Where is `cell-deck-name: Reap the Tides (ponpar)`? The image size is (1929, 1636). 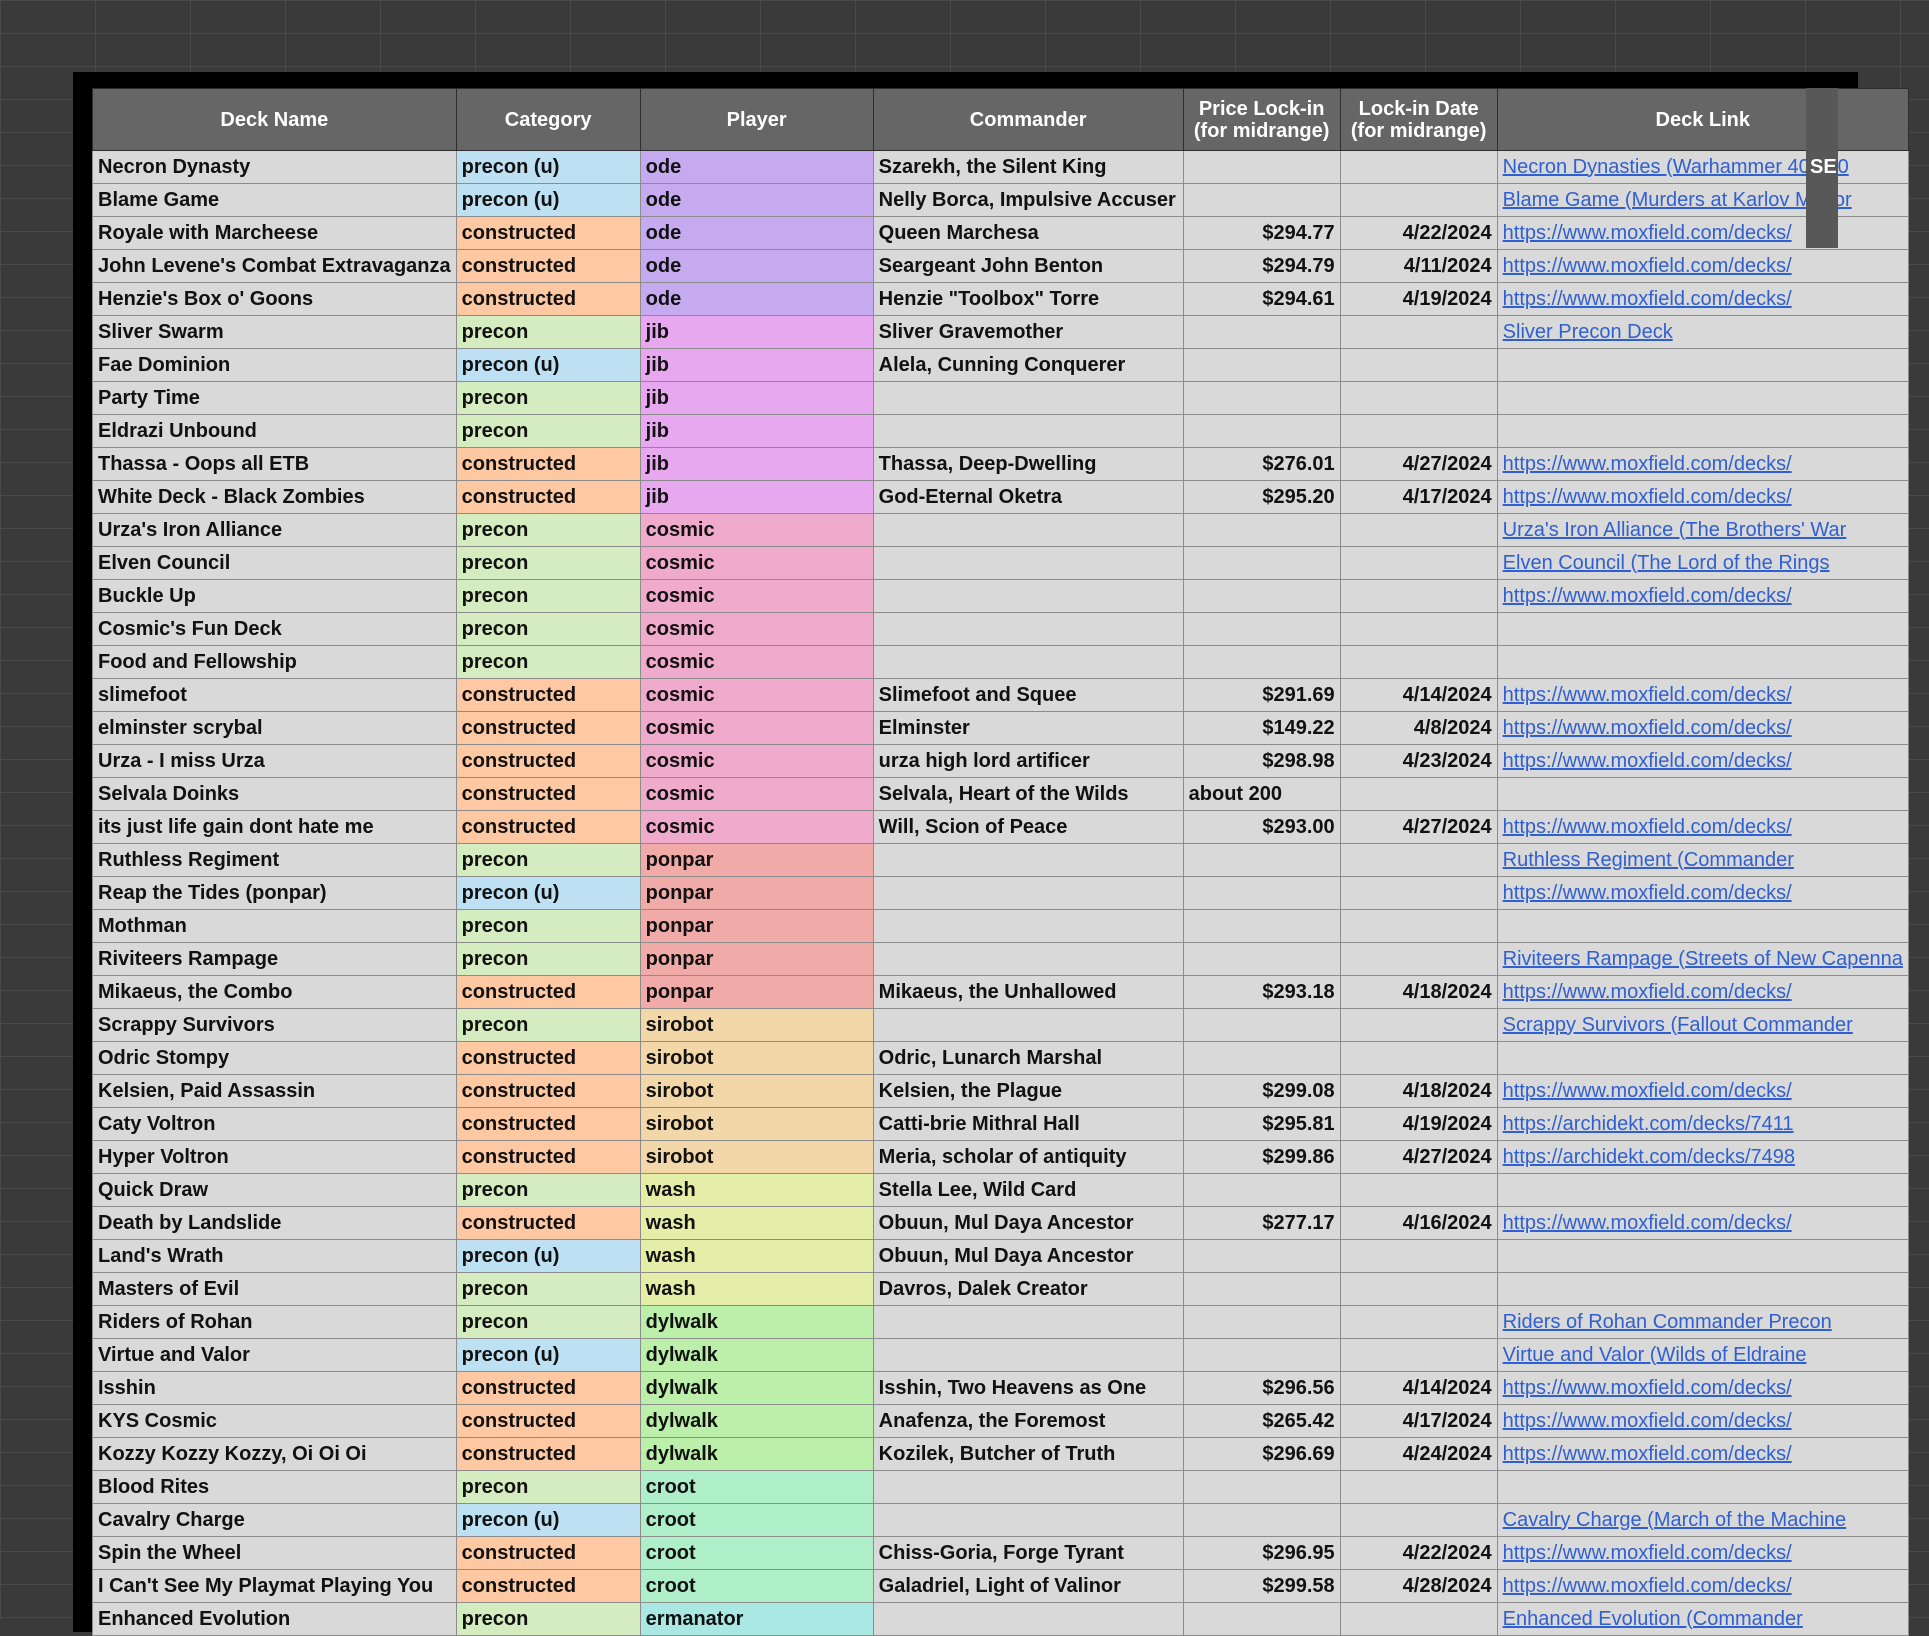 cell-deck-name: Reap the Tides (ponpar) is located at coordinates (274, 893).